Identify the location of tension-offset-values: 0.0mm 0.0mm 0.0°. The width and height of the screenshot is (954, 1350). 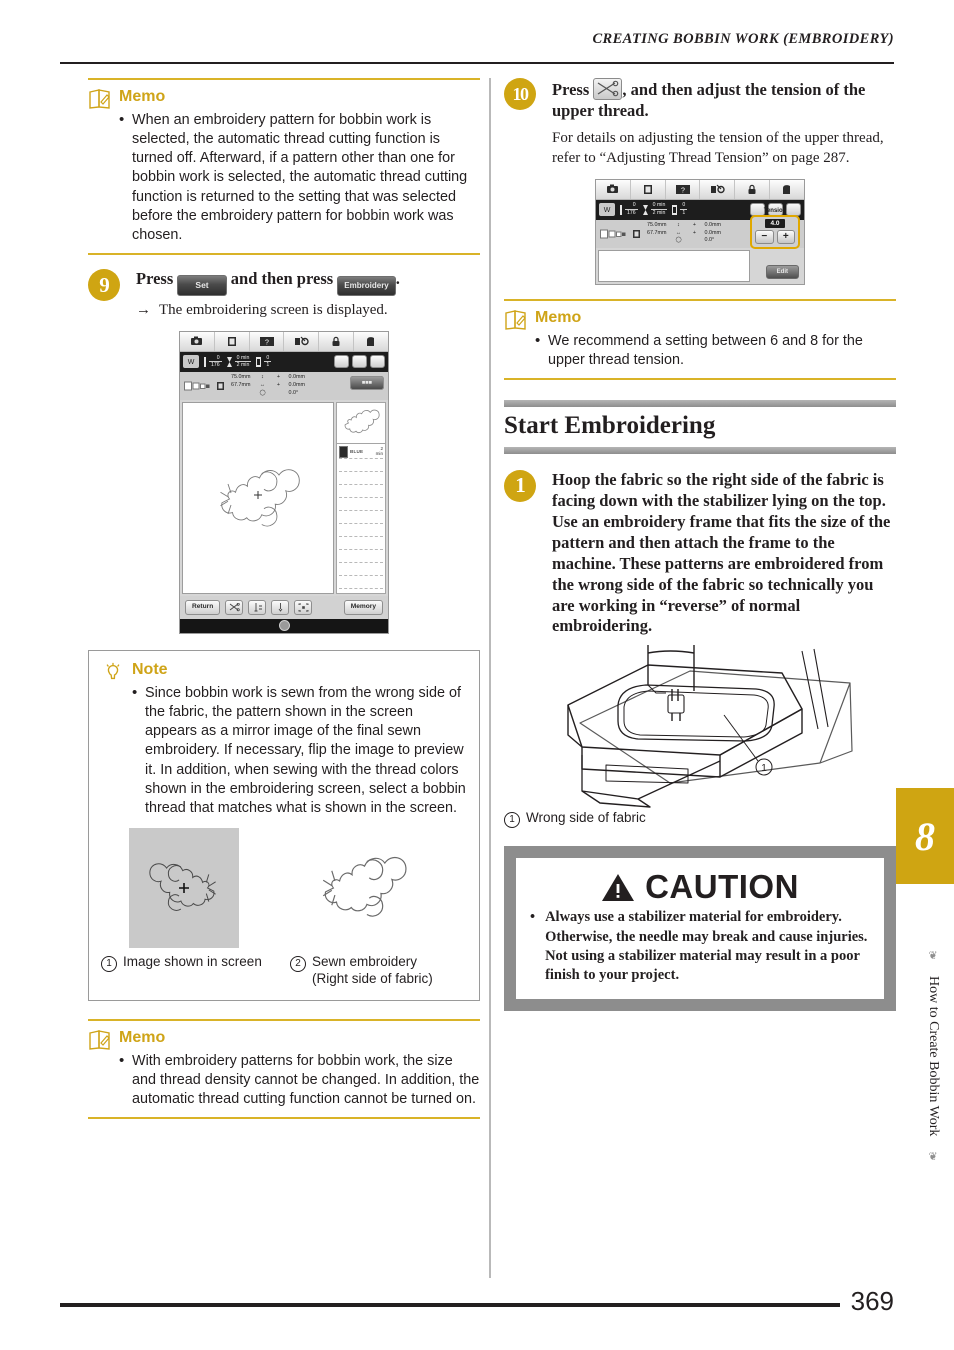
(712, 233).